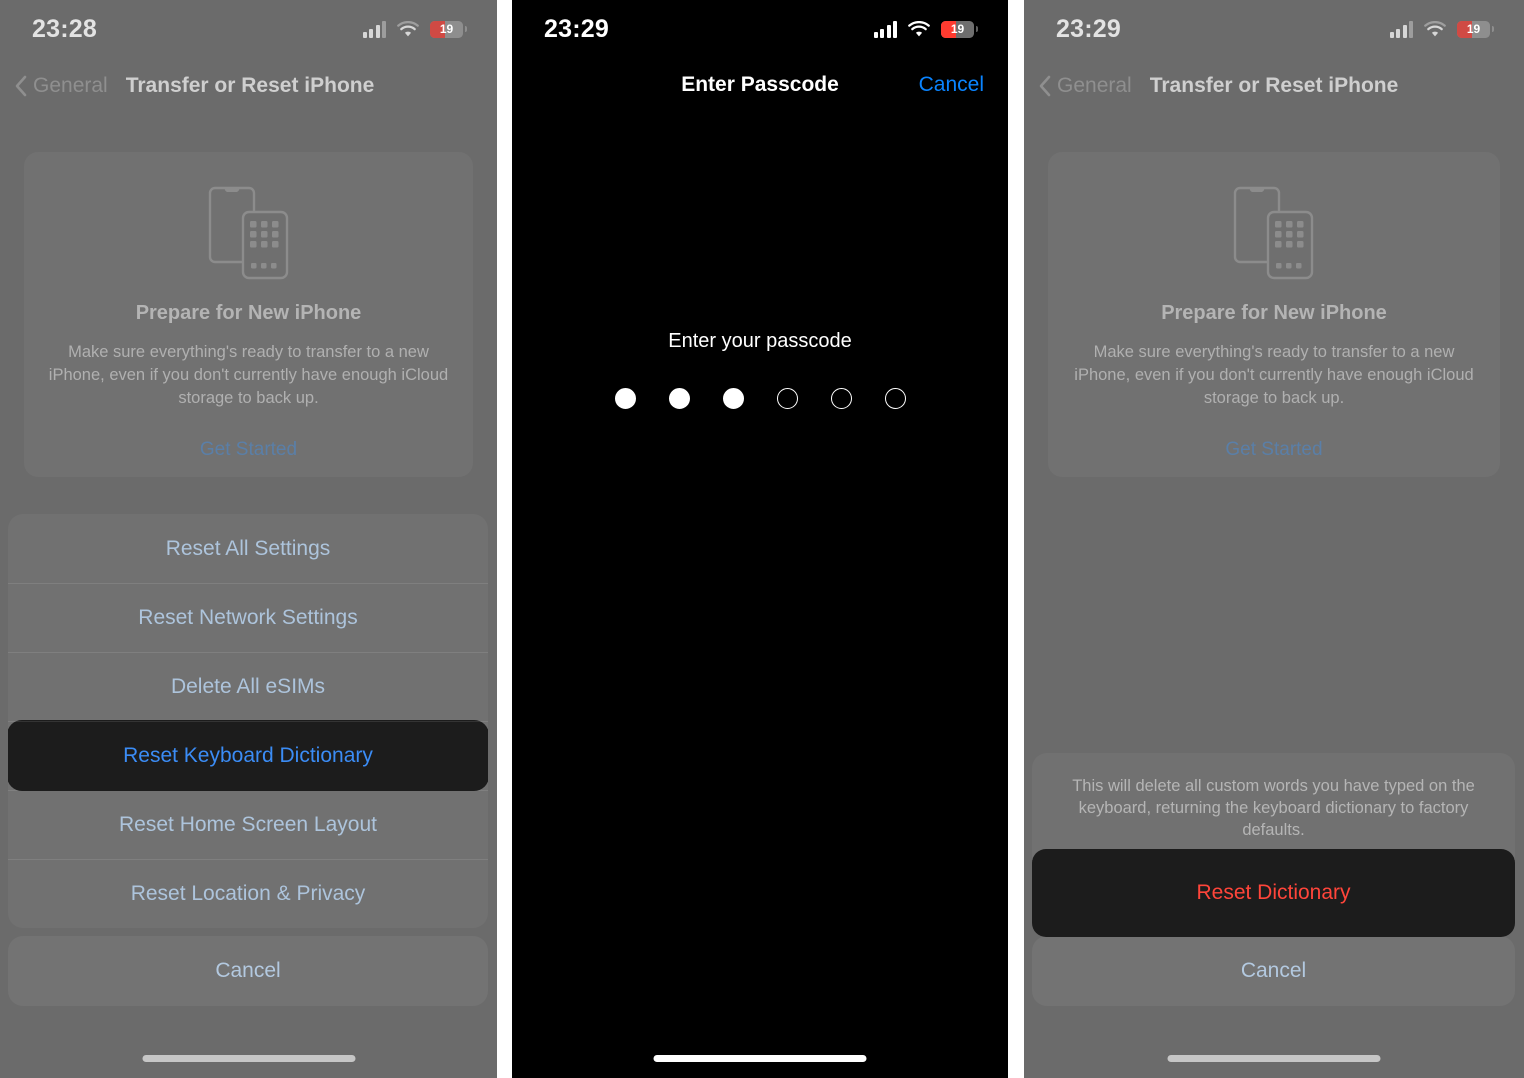 Image resolution: width=1524 pixels, height=1078 pixels. I want to click on status-clock: 23:28, so click(64, 28).